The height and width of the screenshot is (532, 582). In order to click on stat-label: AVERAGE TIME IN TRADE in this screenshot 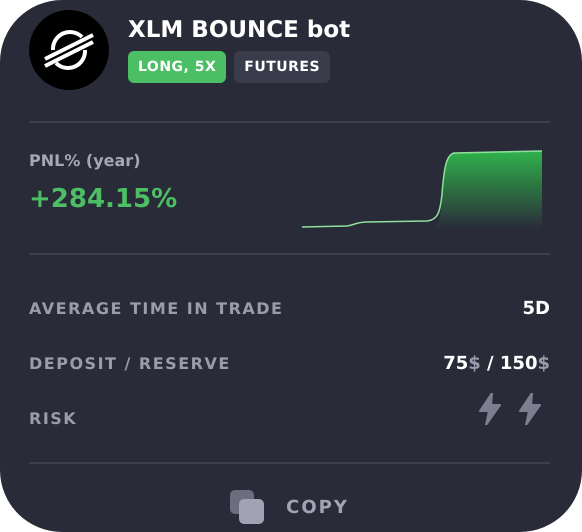, I will do `click(156, 308)`.